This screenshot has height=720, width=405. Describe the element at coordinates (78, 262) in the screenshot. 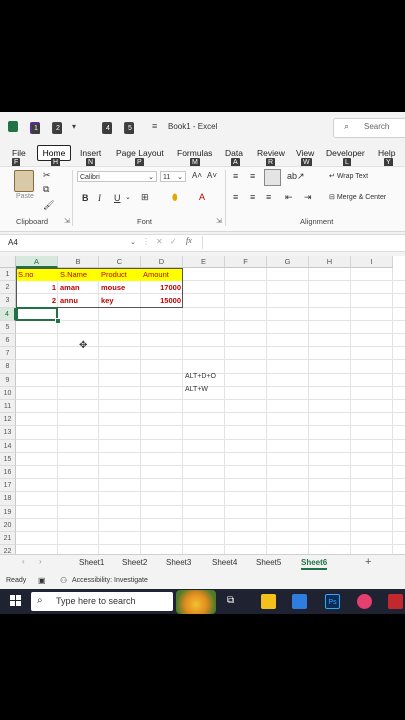

I see `column-header-b: B` at that location.